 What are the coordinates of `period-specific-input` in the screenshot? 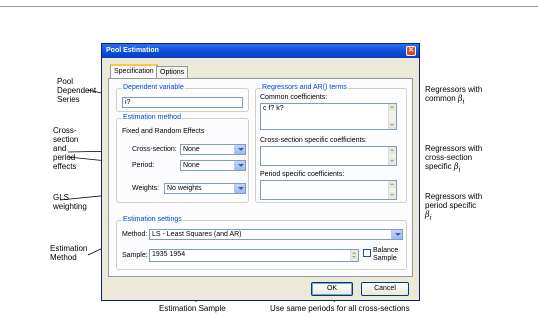 It's located at (328, 190).